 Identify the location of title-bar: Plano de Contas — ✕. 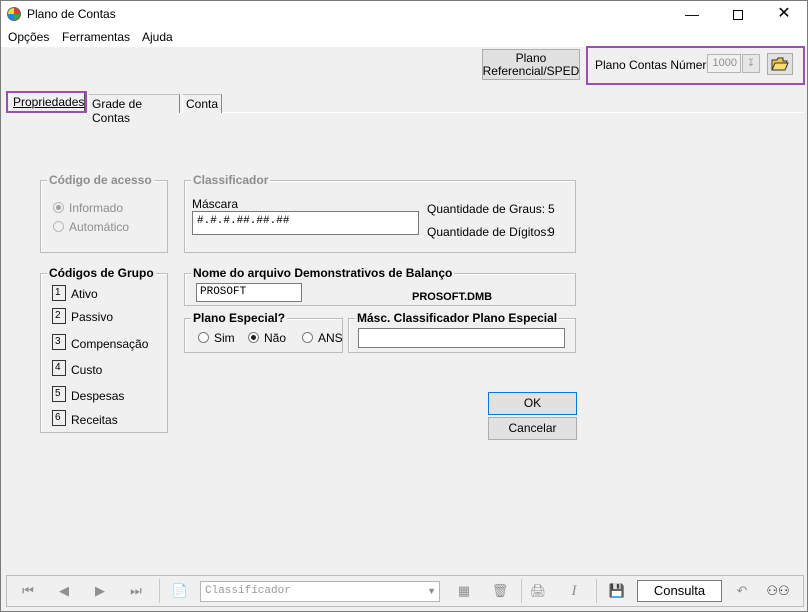
(404, 14).